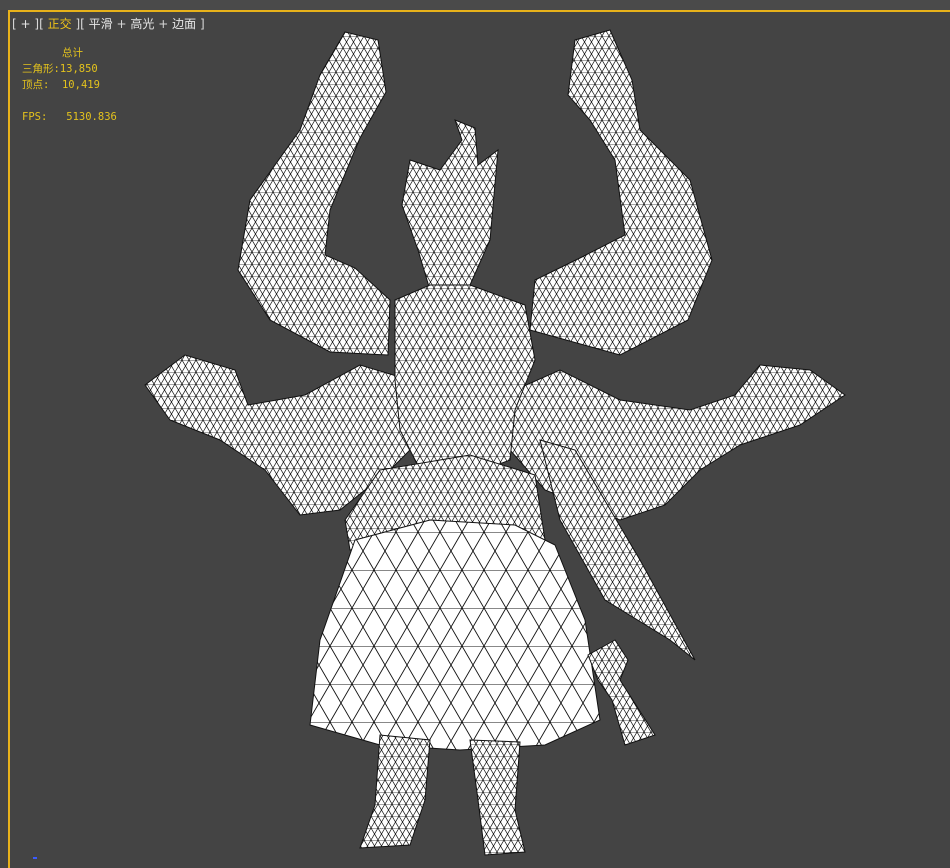 The width and height of the screenshot is (950, 868). Describe the element at coordinates (621, 192) in the screenshot. I see `upper-right-arm` at that location.